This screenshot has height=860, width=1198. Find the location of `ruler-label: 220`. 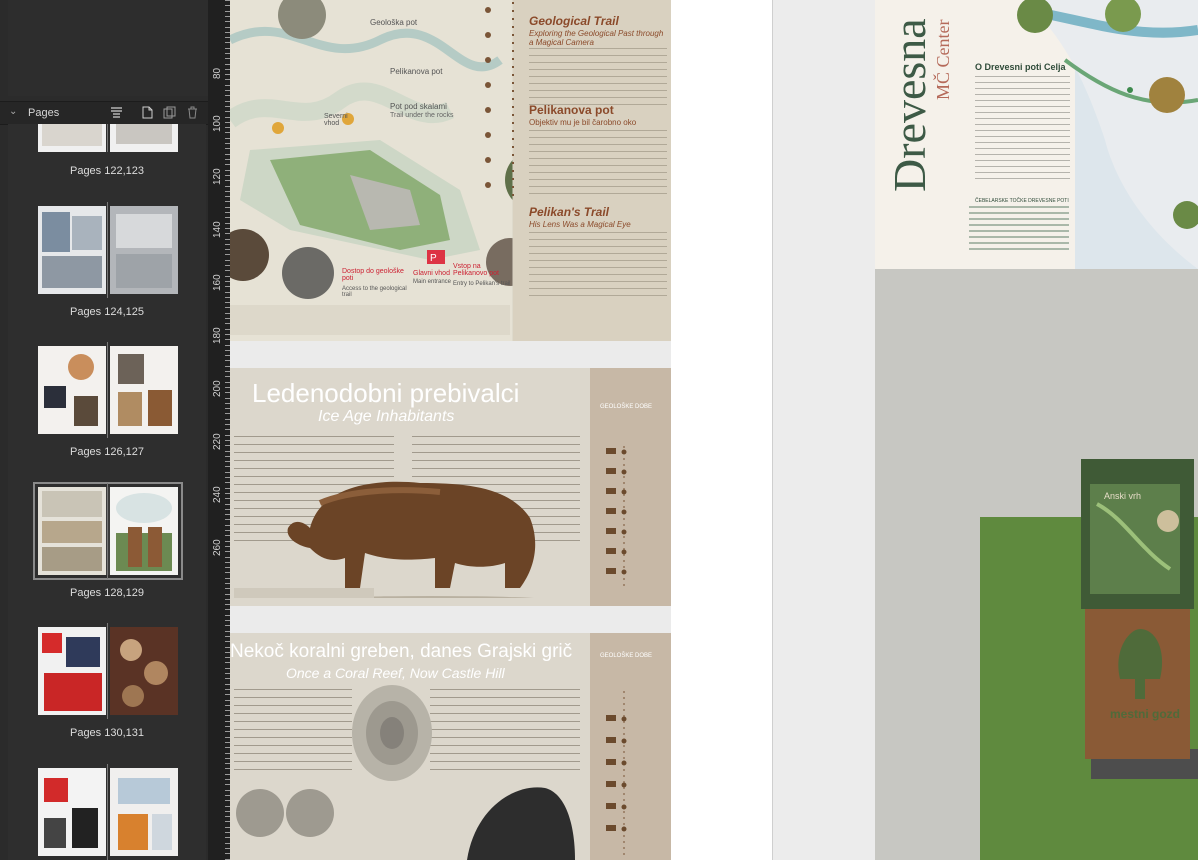

ruler-label: 220 is located at coordinates (217, 441).